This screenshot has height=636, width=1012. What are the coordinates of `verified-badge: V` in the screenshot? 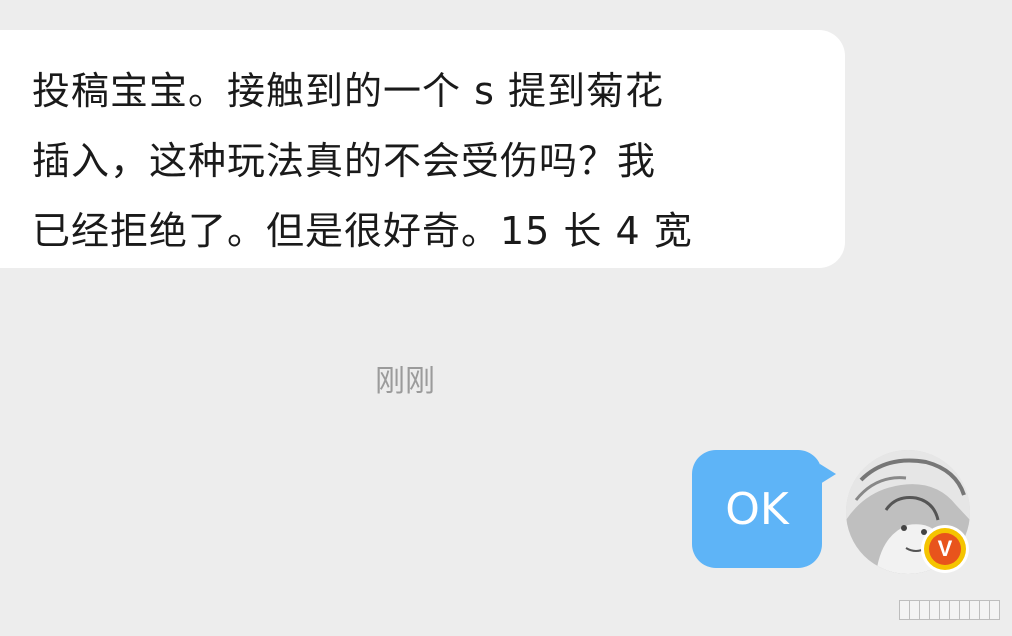 It's located at (945, 549).